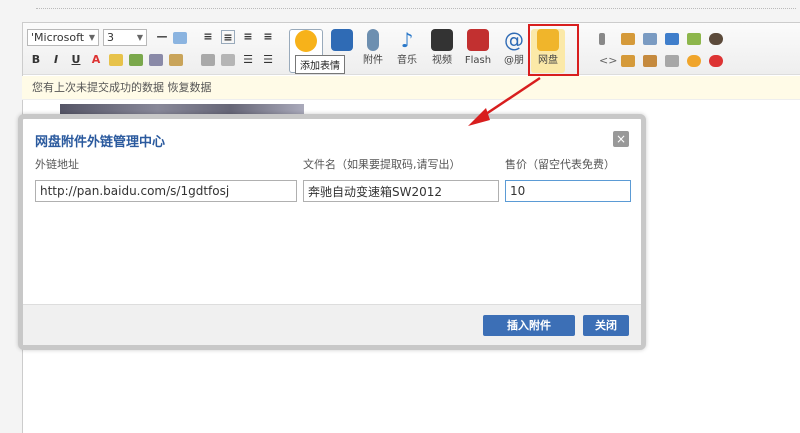 This screenshot has height=433, width=800. Describe the element at coordinates (208, 60) in the screenshot. I see `indent-icon` at that location.